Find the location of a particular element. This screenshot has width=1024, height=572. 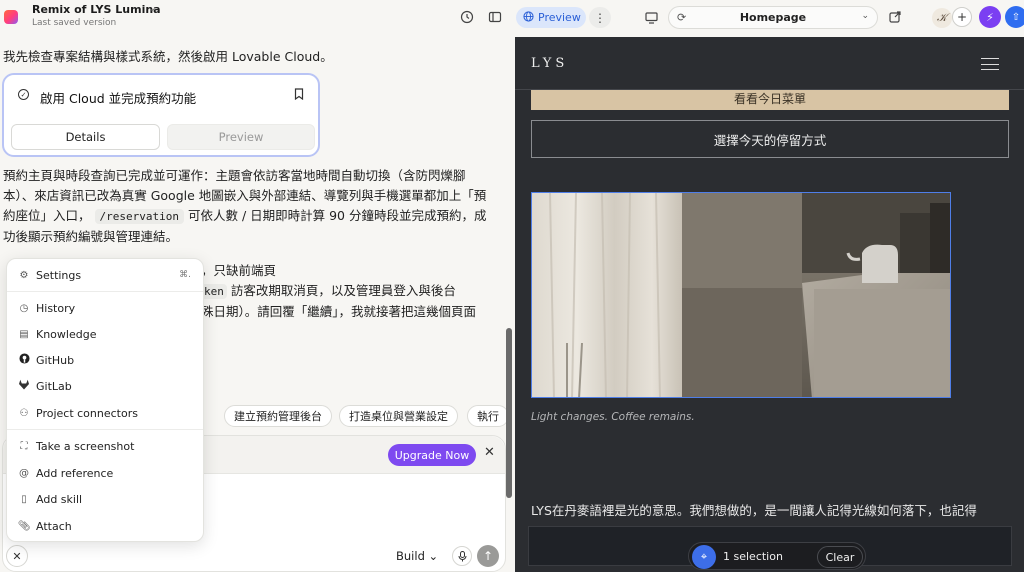

chat-scrollbar is located at coordinates (509, 413).